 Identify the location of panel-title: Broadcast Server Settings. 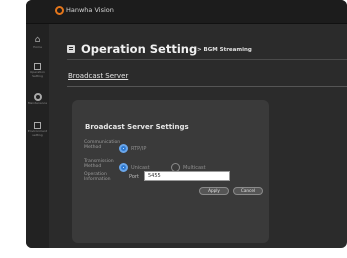
(137, 127).